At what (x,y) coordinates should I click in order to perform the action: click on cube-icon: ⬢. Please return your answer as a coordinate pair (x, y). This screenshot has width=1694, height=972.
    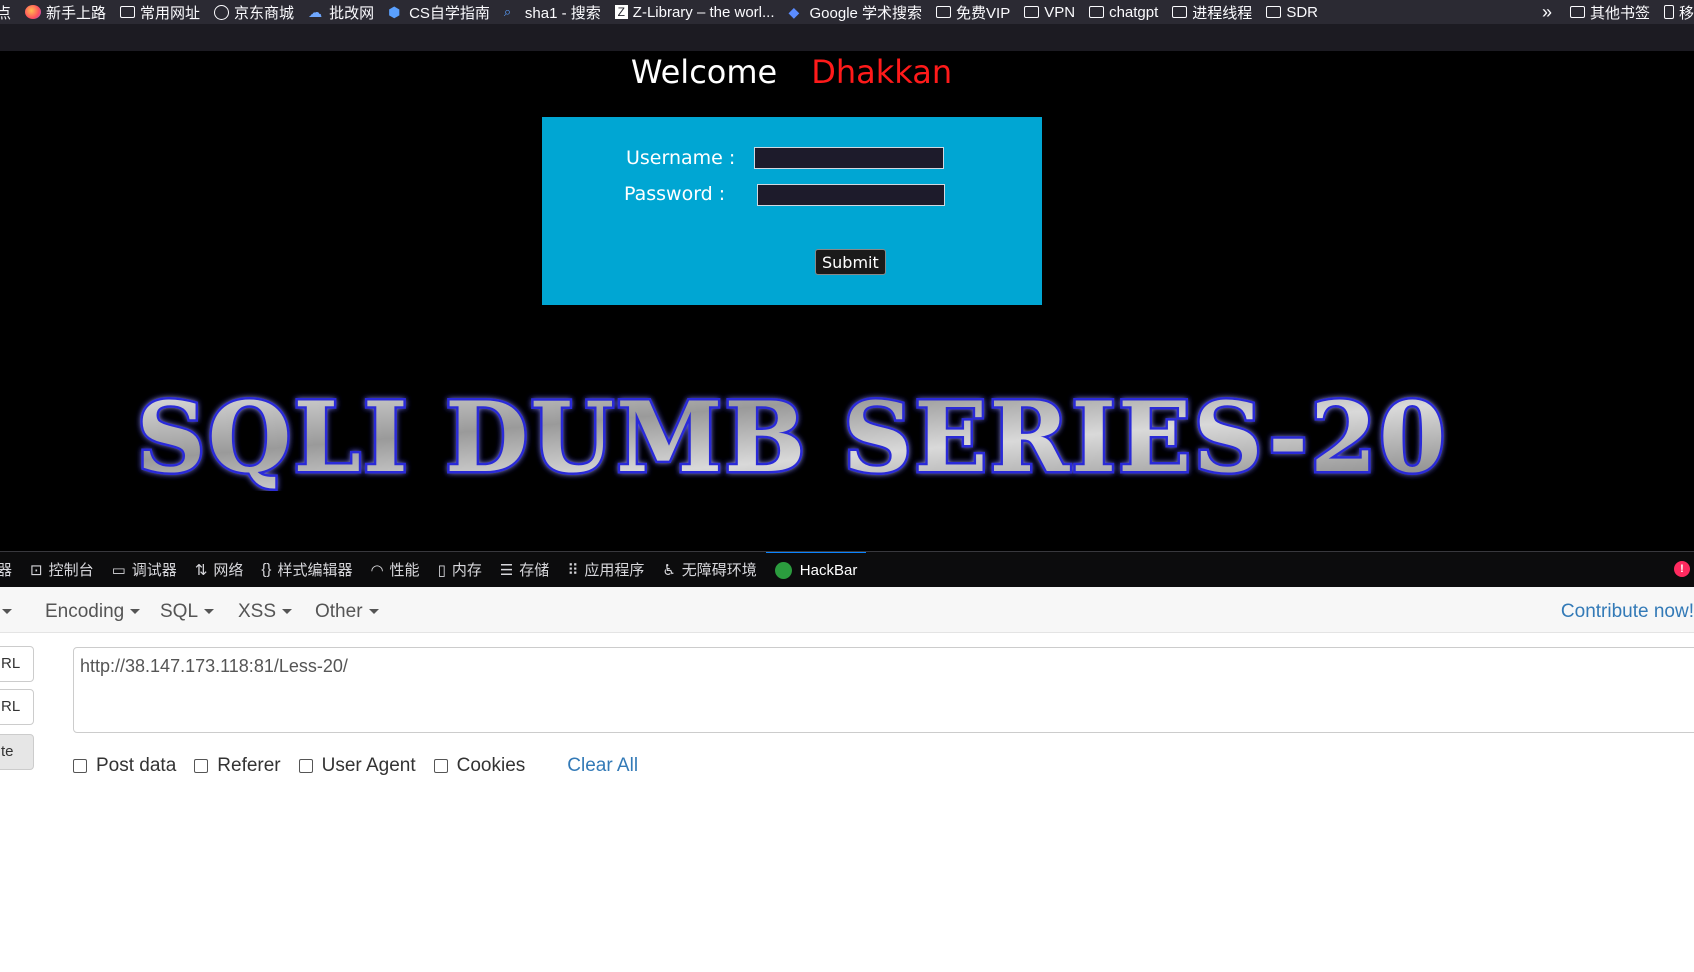
    Looking at the image, I should click on (394, 12).